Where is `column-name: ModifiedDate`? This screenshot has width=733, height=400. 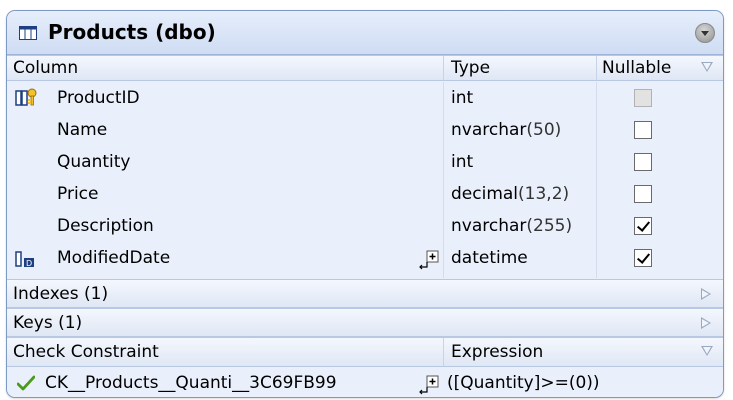
column-name: ModifiedDate is located at coordinates (113, 258).